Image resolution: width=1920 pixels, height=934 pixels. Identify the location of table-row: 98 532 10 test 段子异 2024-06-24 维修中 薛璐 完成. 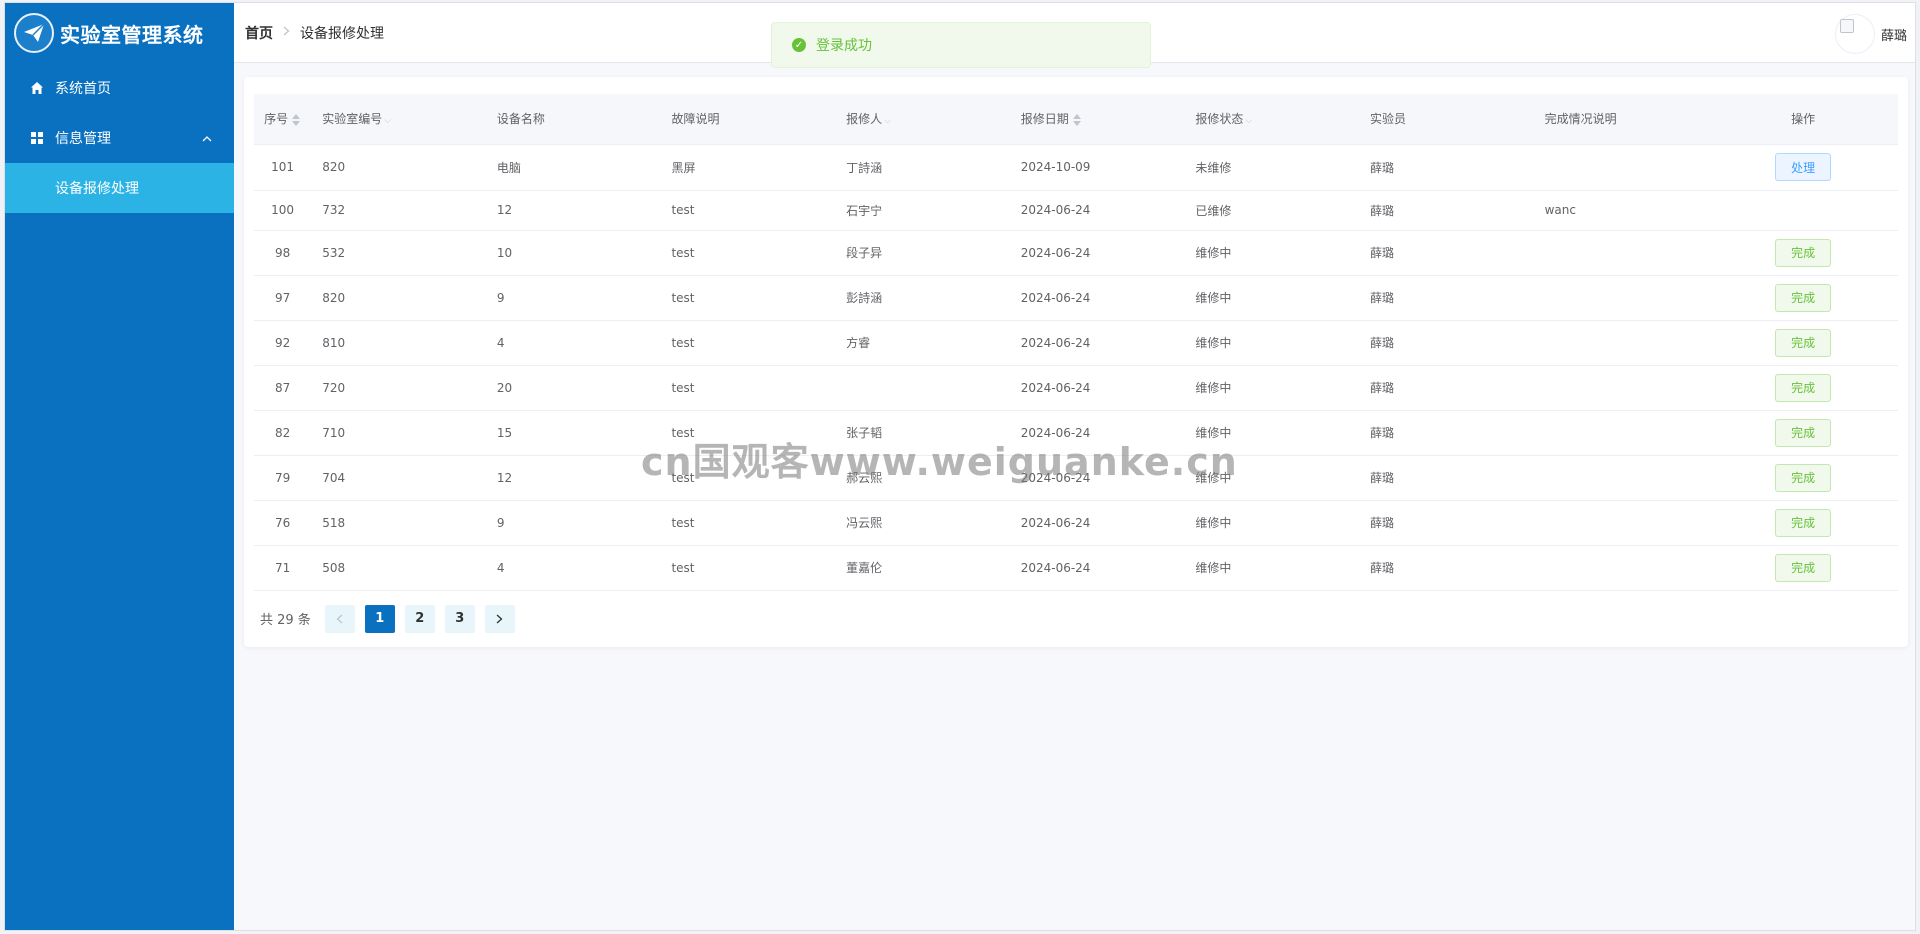
(1076, 253).